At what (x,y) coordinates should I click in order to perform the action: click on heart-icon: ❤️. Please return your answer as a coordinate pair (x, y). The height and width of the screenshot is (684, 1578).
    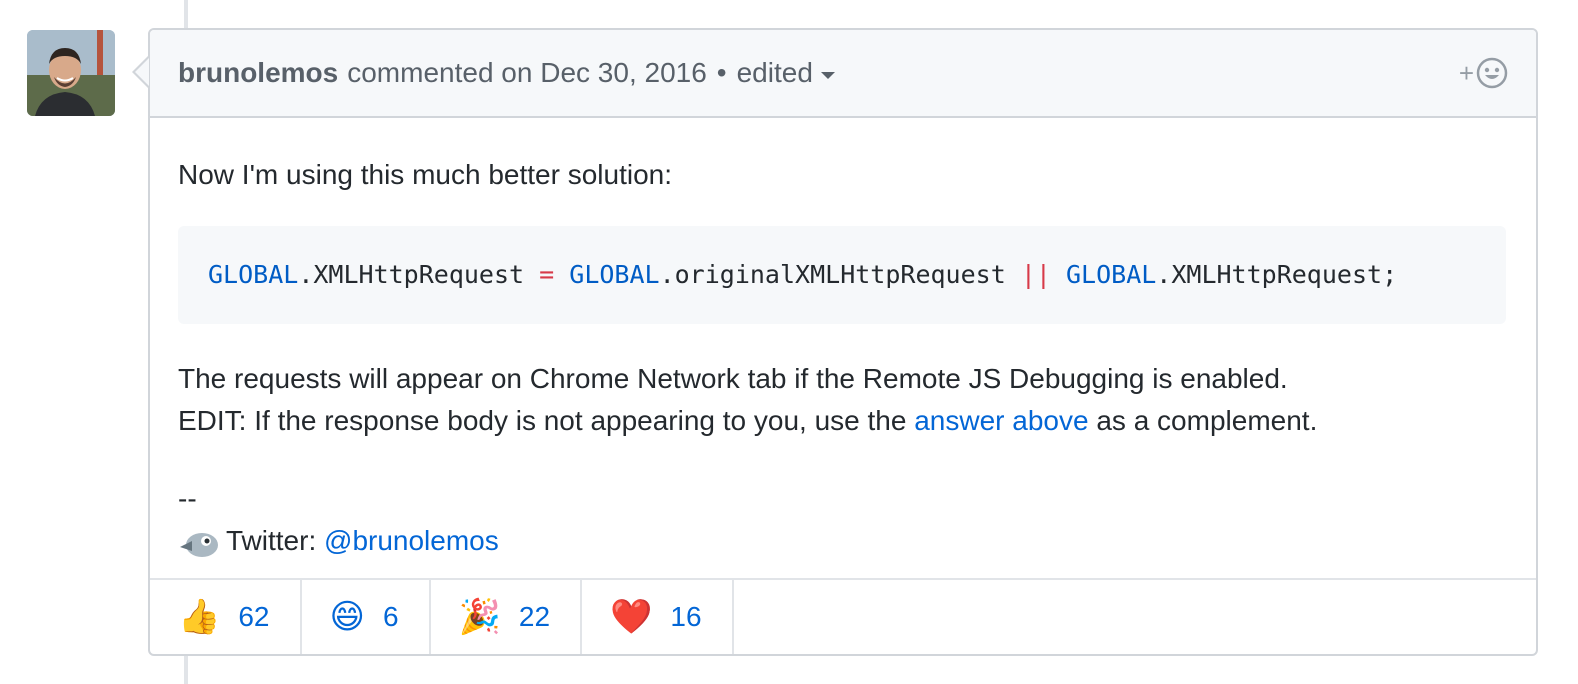
    Looking at the image, I should click on (631, 617).